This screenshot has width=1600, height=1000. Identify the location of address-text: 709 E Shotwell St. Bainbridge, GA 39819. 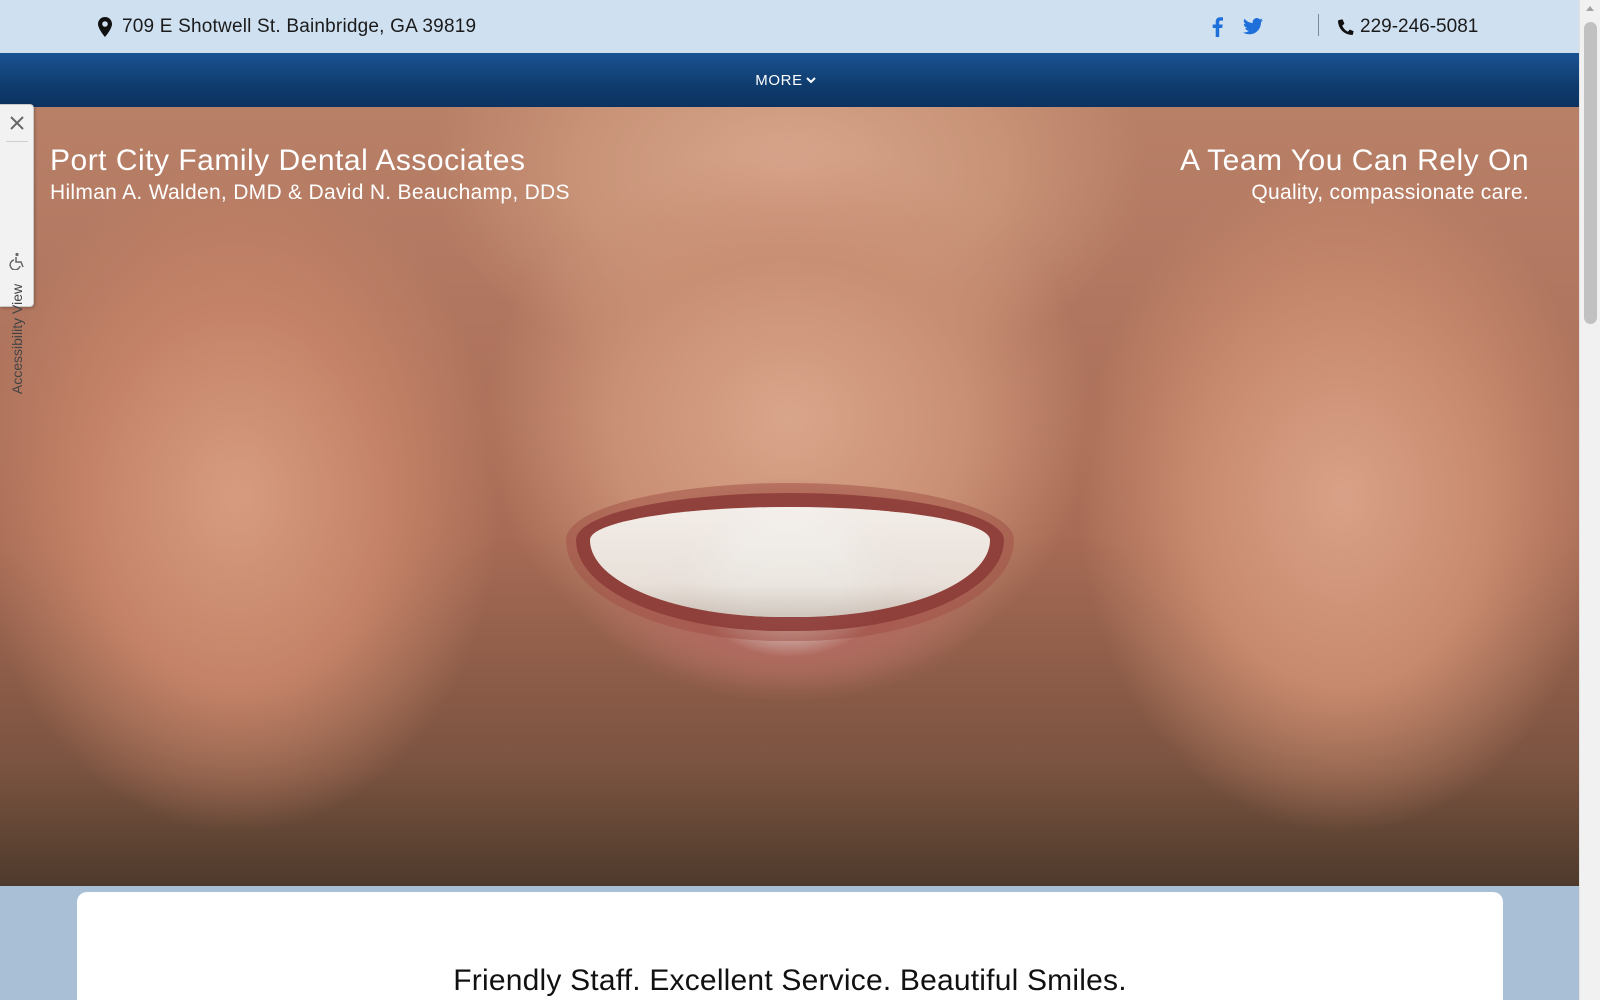
(299, 26).